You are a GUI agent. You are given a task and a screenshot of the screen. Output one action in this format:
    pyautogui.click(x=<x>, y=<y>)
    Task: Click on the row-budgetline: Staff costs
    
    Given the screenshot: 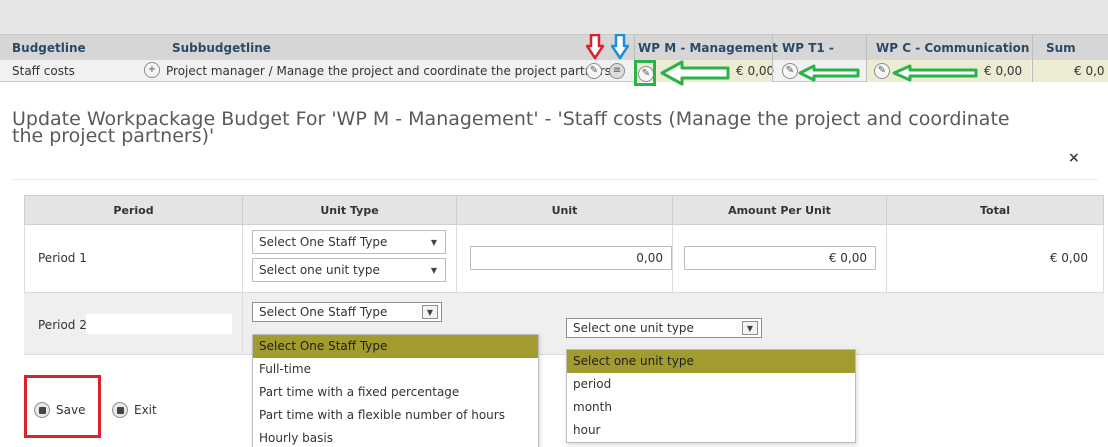 What is the action you would take?
    pyautogui.click(x=43, y=71)
    